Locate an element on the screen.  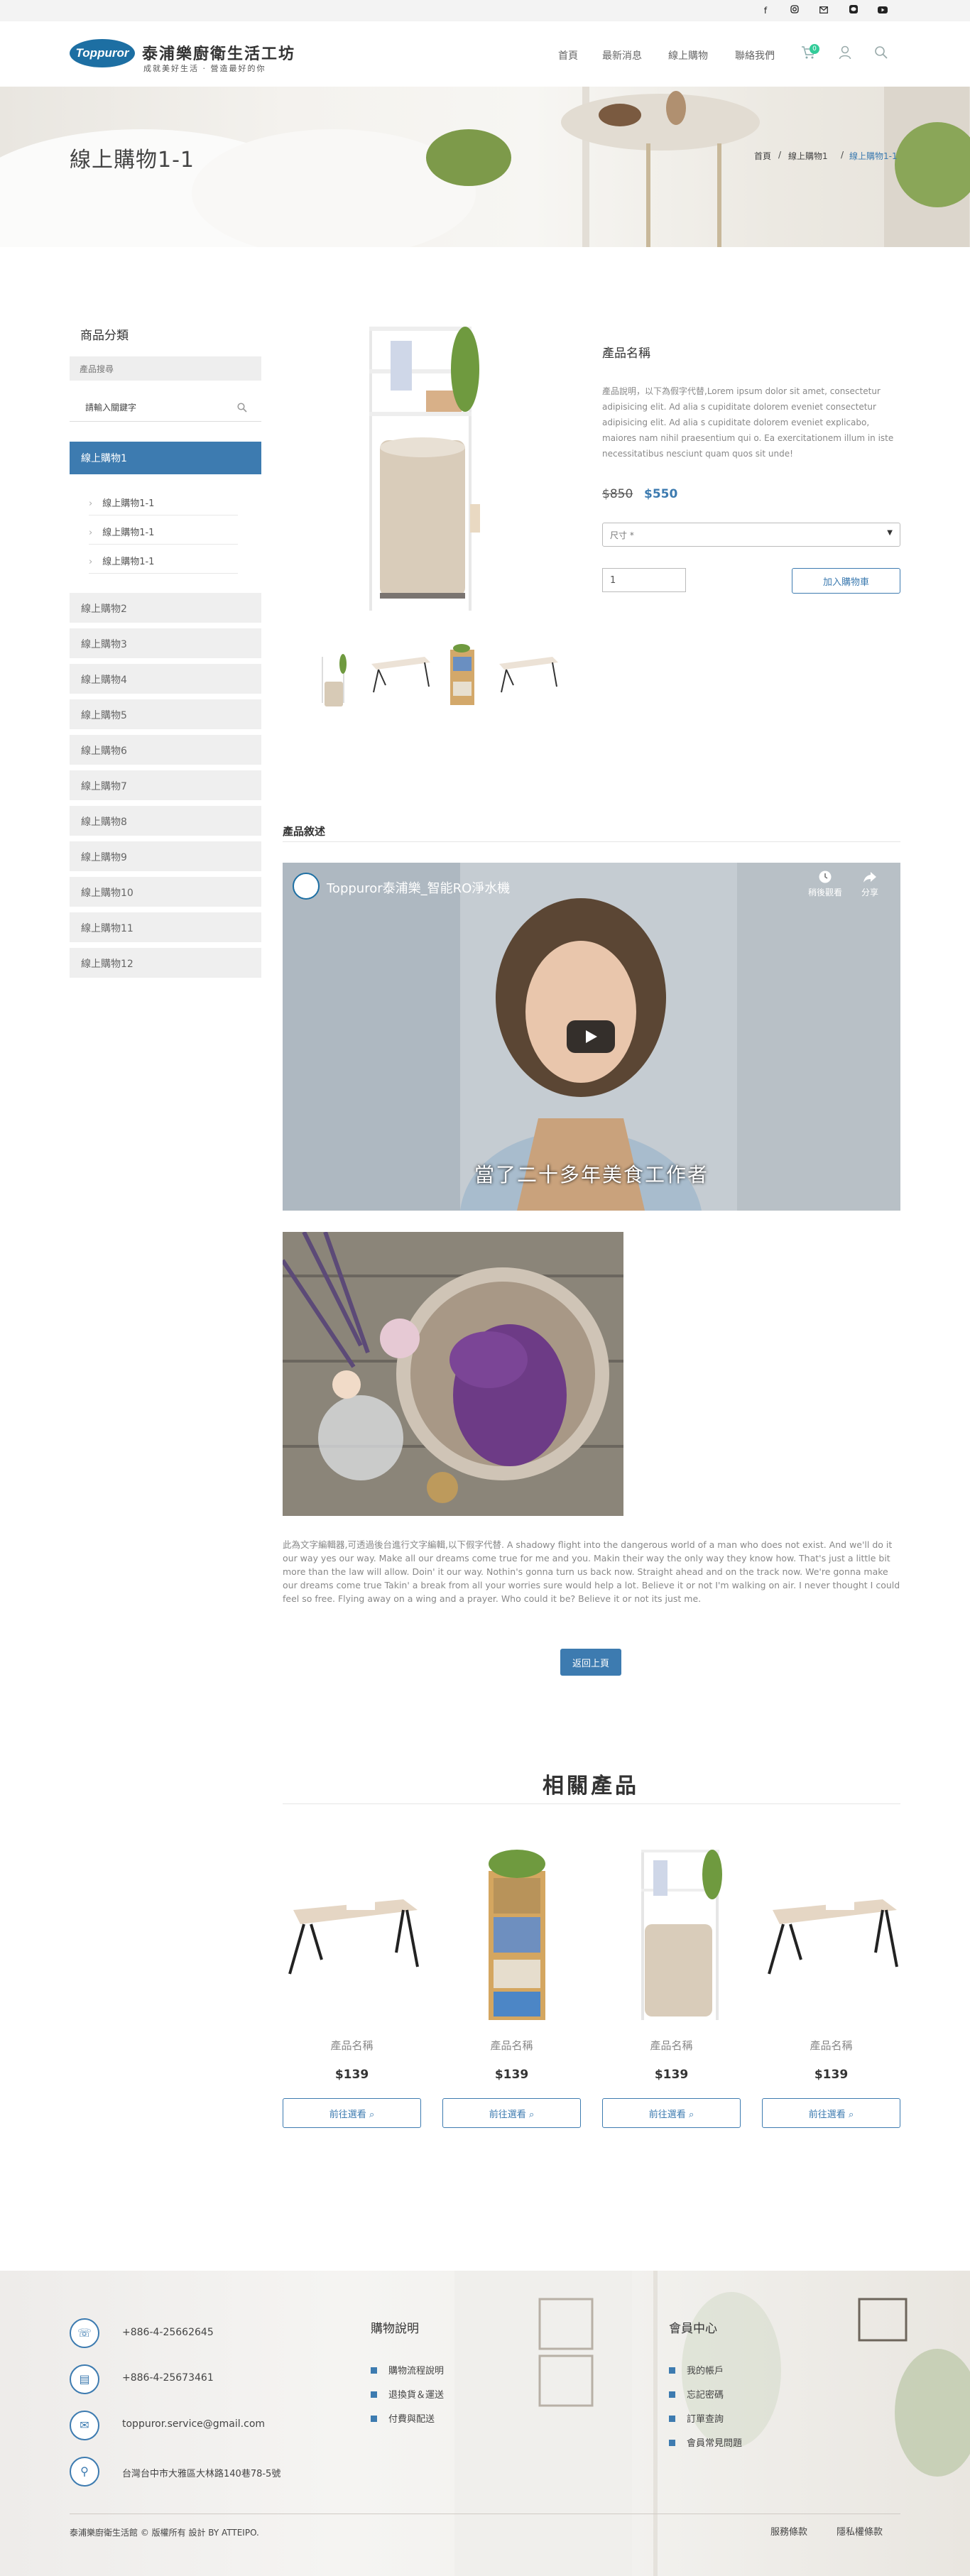
sidebar-item: 線上購物2 is located at coordinates (166, 608).